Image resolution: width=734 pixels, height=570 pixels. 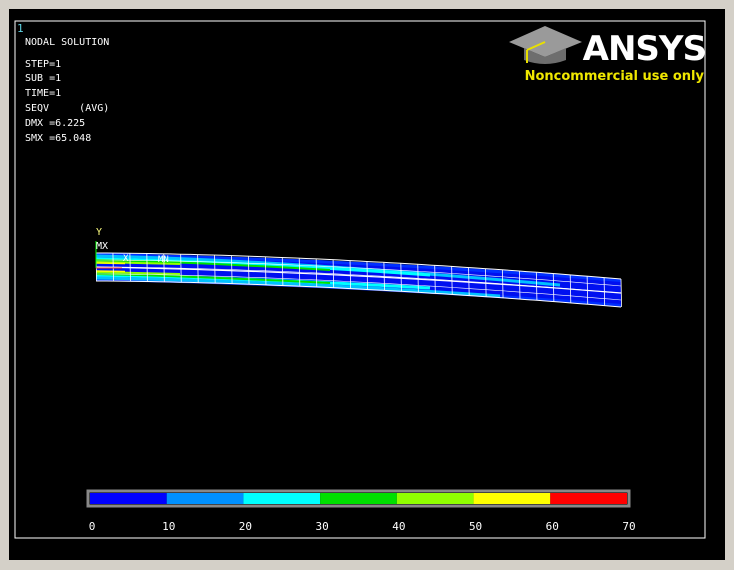 What do you see at coordinates (110, 271) in the screenshot?
I see `beam-band-lower-yellow` at bounding box center [110, 271].